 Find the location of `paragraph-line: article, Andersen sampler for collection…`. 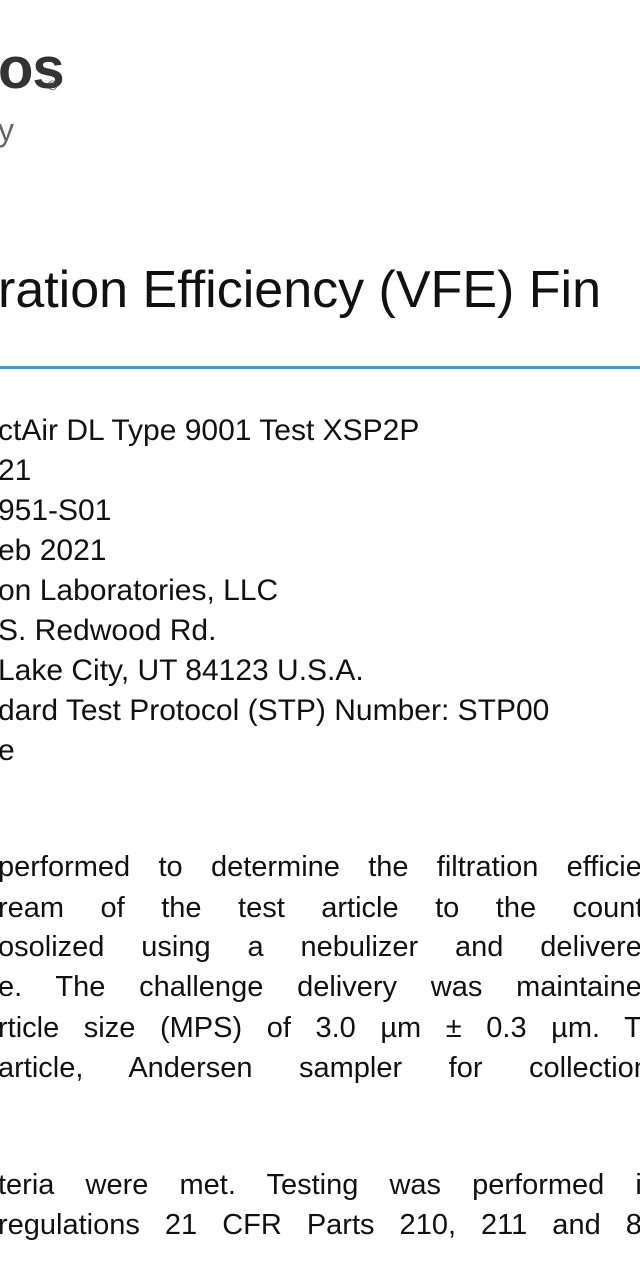

paragraph-line: article, Andersen sampler for collection… is located at coordinates (320, 1068).